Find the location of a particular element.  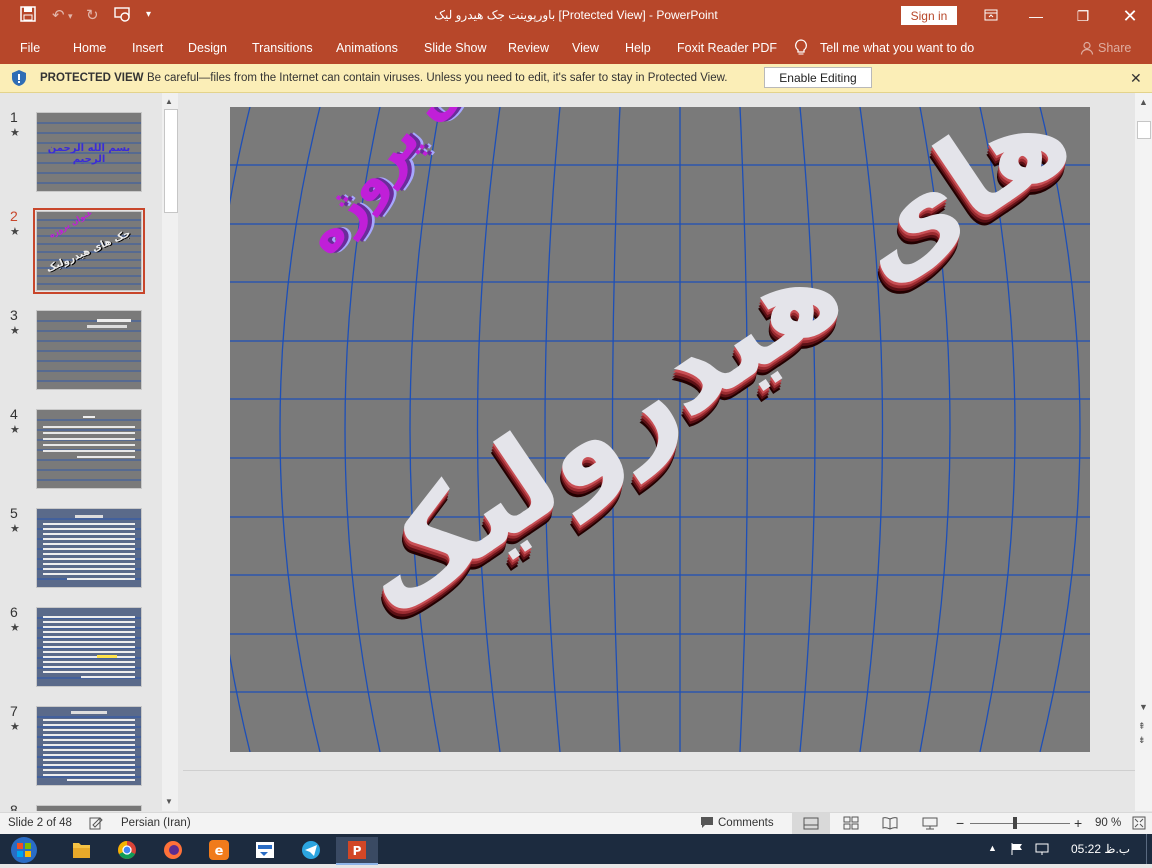

previous-slide-icon: ⇞ is located at coordinates (1142, 726).